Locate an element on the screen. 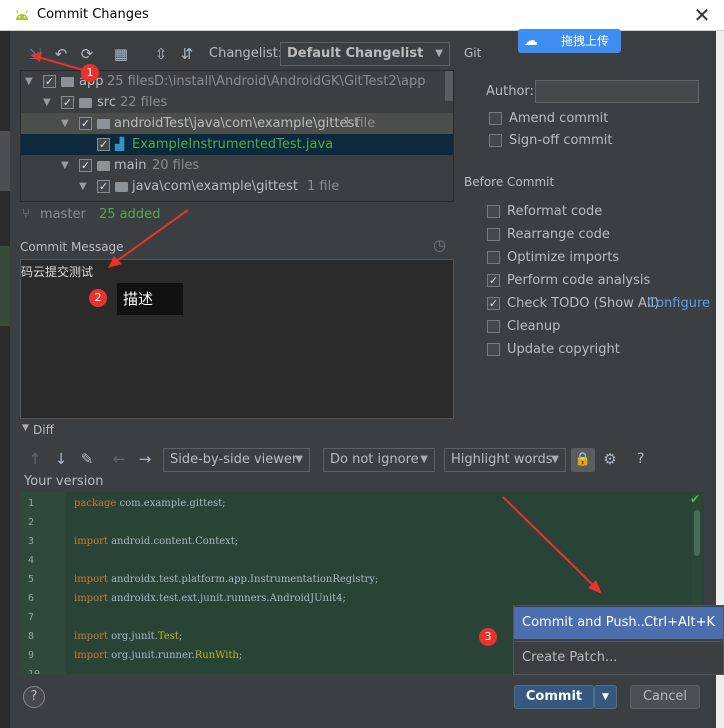 This screenshot has width=724, height=728. close-icon: ✕ is located at coordinates (702, 15).